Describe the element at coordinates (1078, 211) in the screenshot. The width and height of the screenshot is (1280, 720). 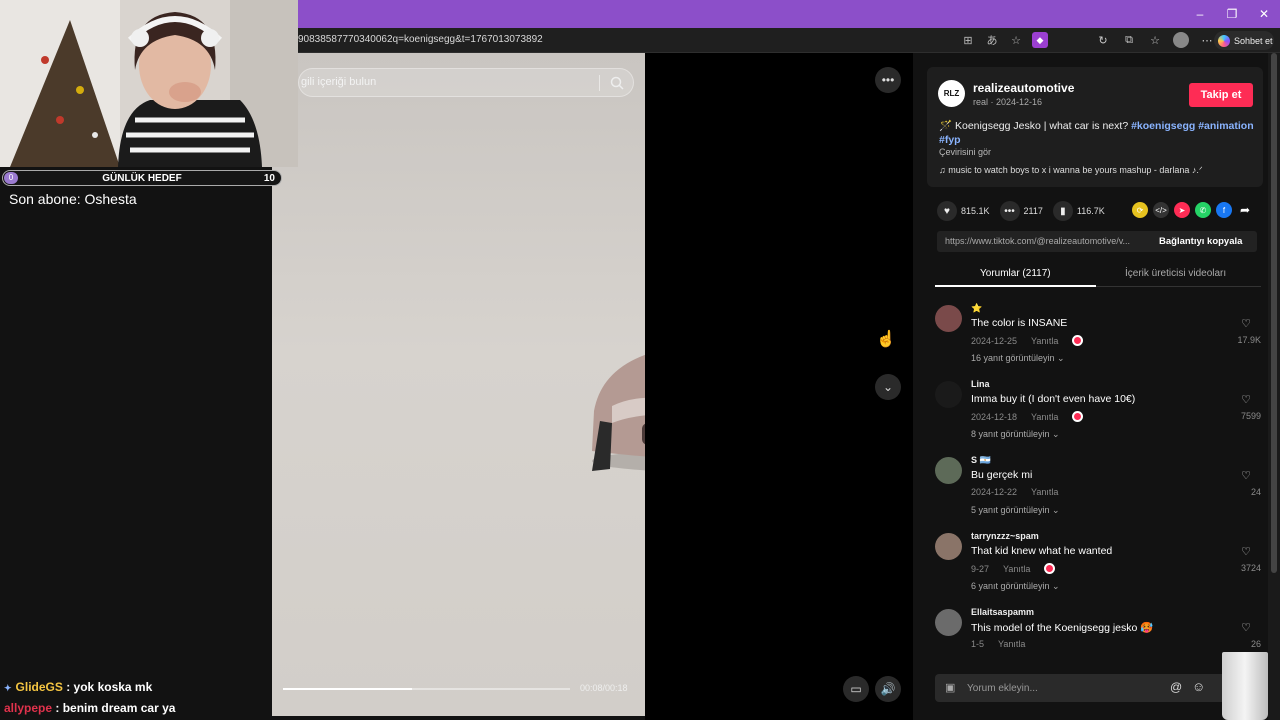
I see `save-stat: ▮ 116.7K` at that location.